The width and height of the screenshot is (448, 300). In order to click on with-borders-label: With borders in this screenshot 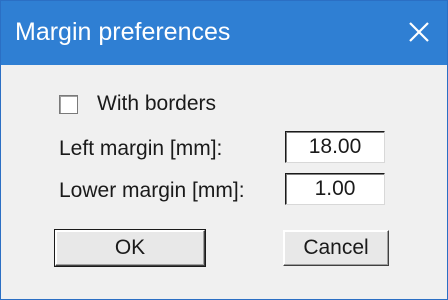, I will do `click(156, 104)`.